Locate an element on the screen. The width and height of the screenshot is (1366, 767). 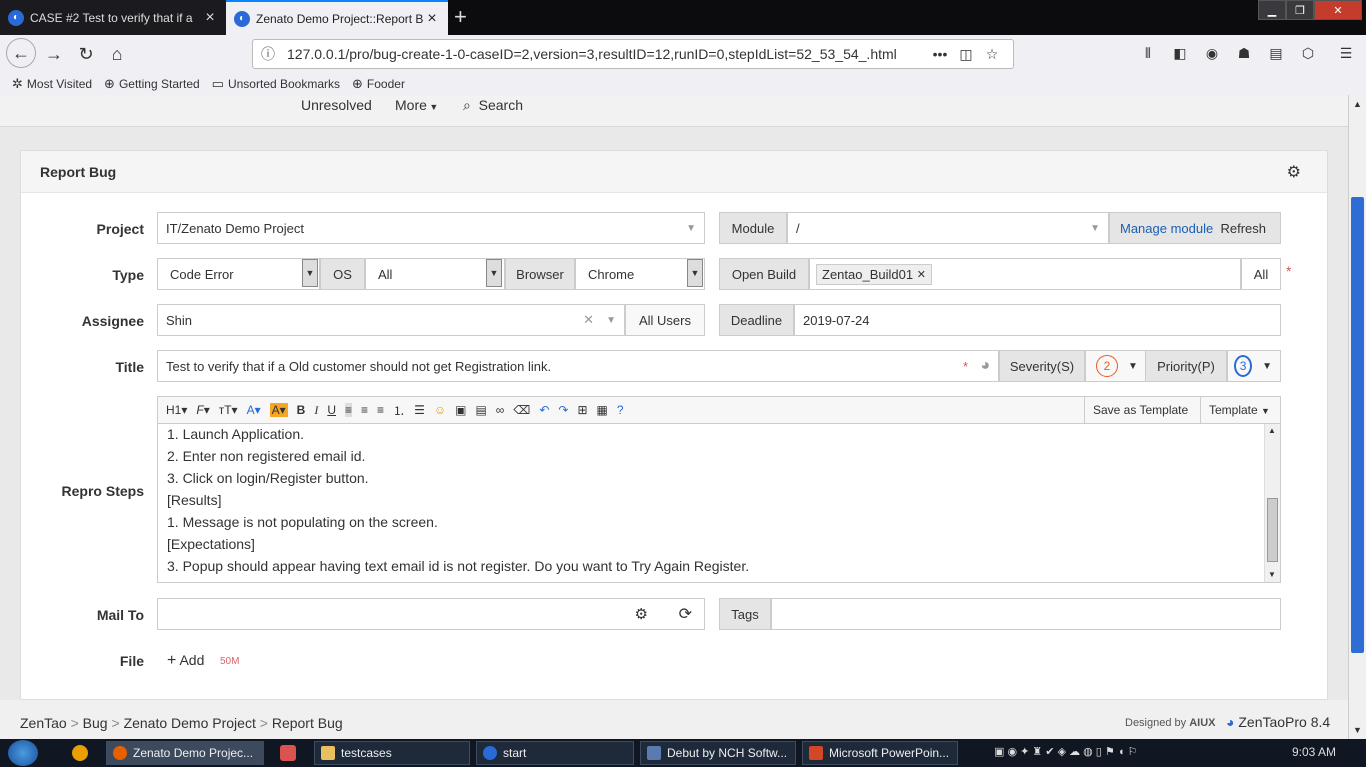
bold-icon: B is located at coordinates (301, 410).